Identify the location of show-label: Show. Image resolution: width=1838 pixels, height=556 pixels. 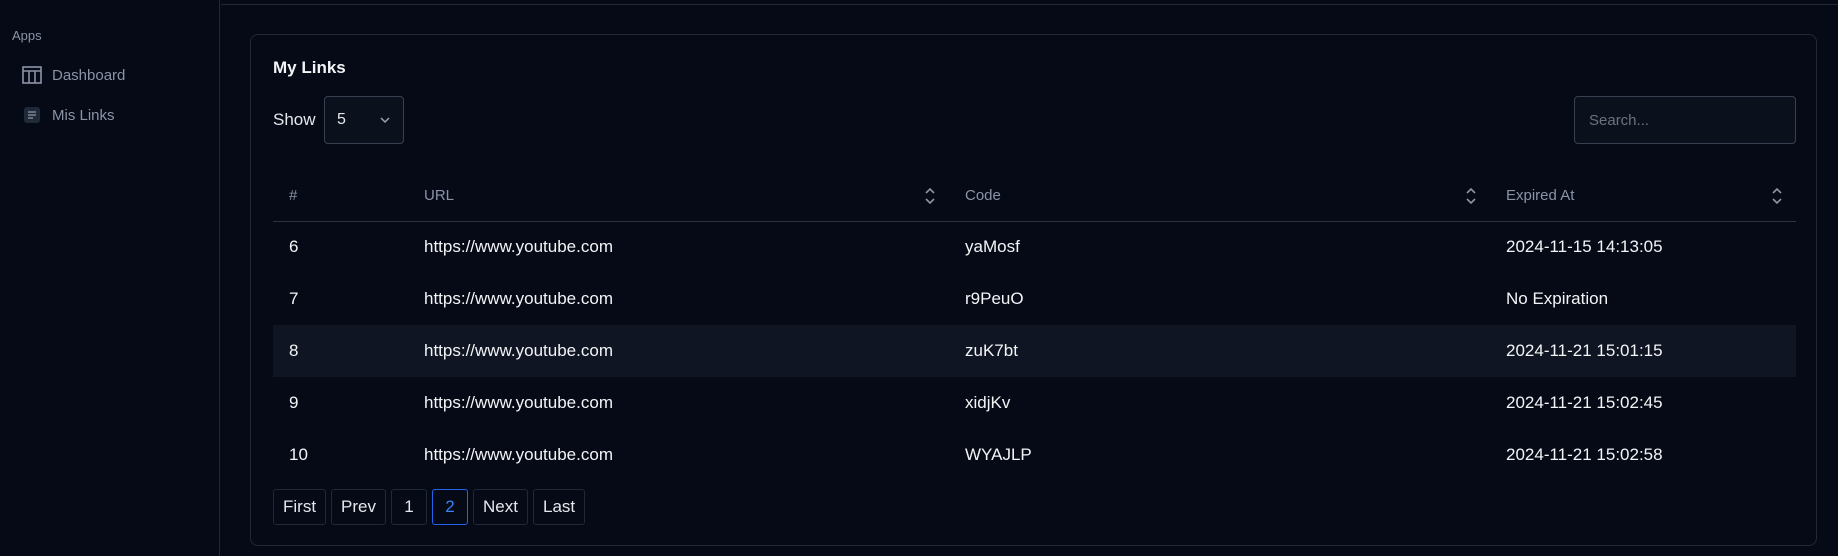
(294, 119).